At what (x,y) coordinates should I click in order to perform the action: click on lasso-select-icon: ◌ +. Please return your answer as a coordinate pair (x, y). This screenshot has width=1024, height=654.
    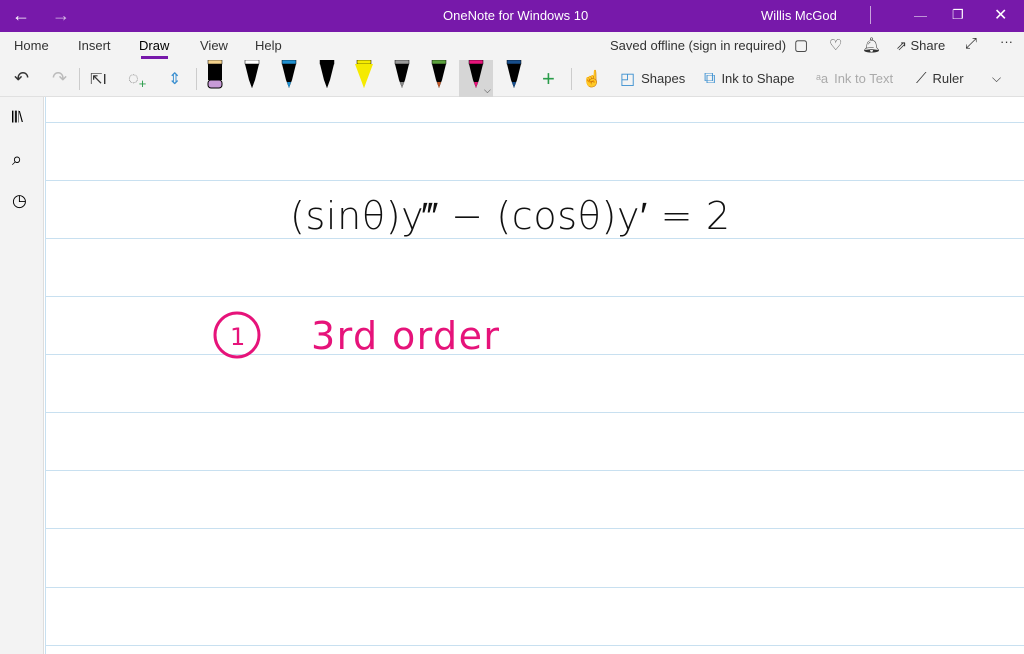
    Looking at the image, I should click on (137, 78).